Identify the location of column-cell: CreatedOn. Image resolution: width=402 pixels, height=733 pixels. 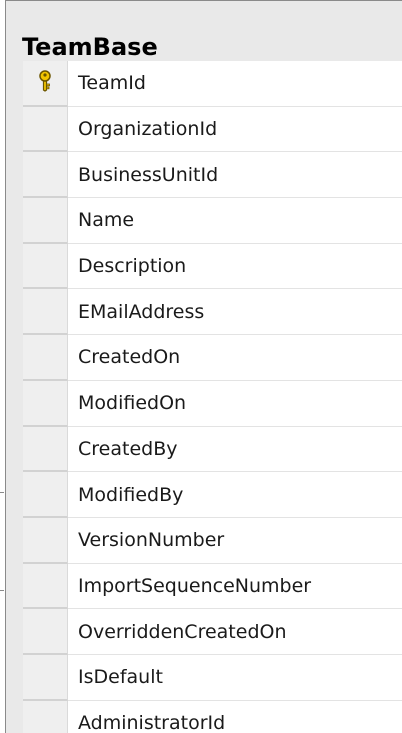
(235, 358).